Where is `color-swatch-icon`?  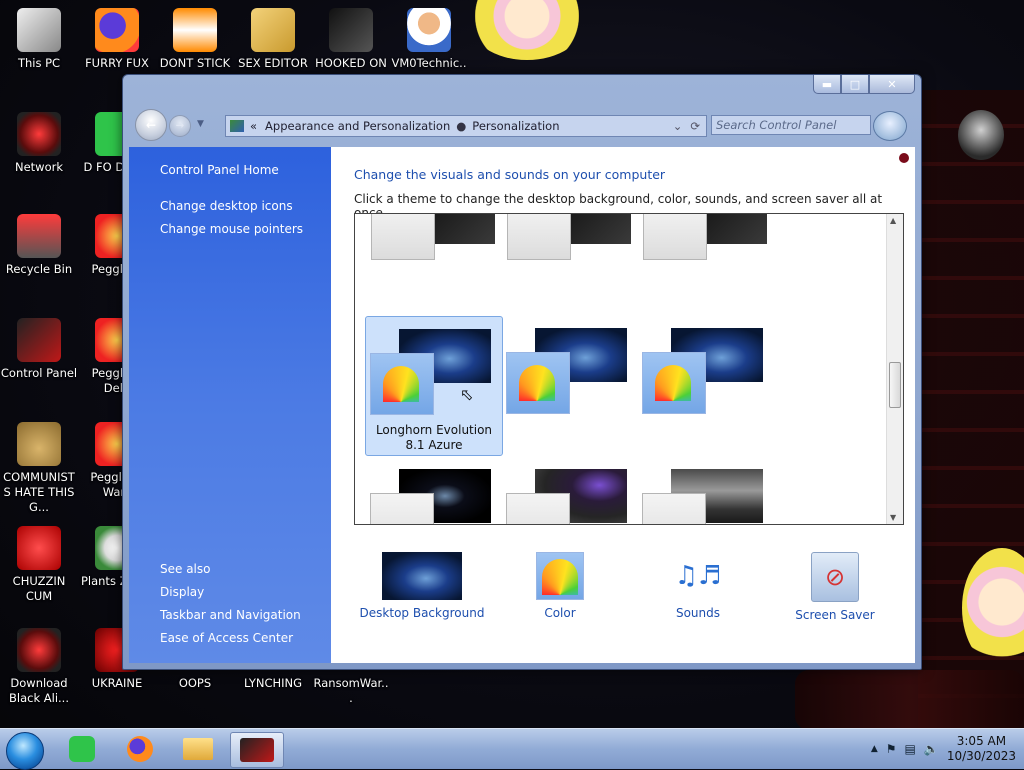 color-swatch-icon is located at coordinates (560, 576).